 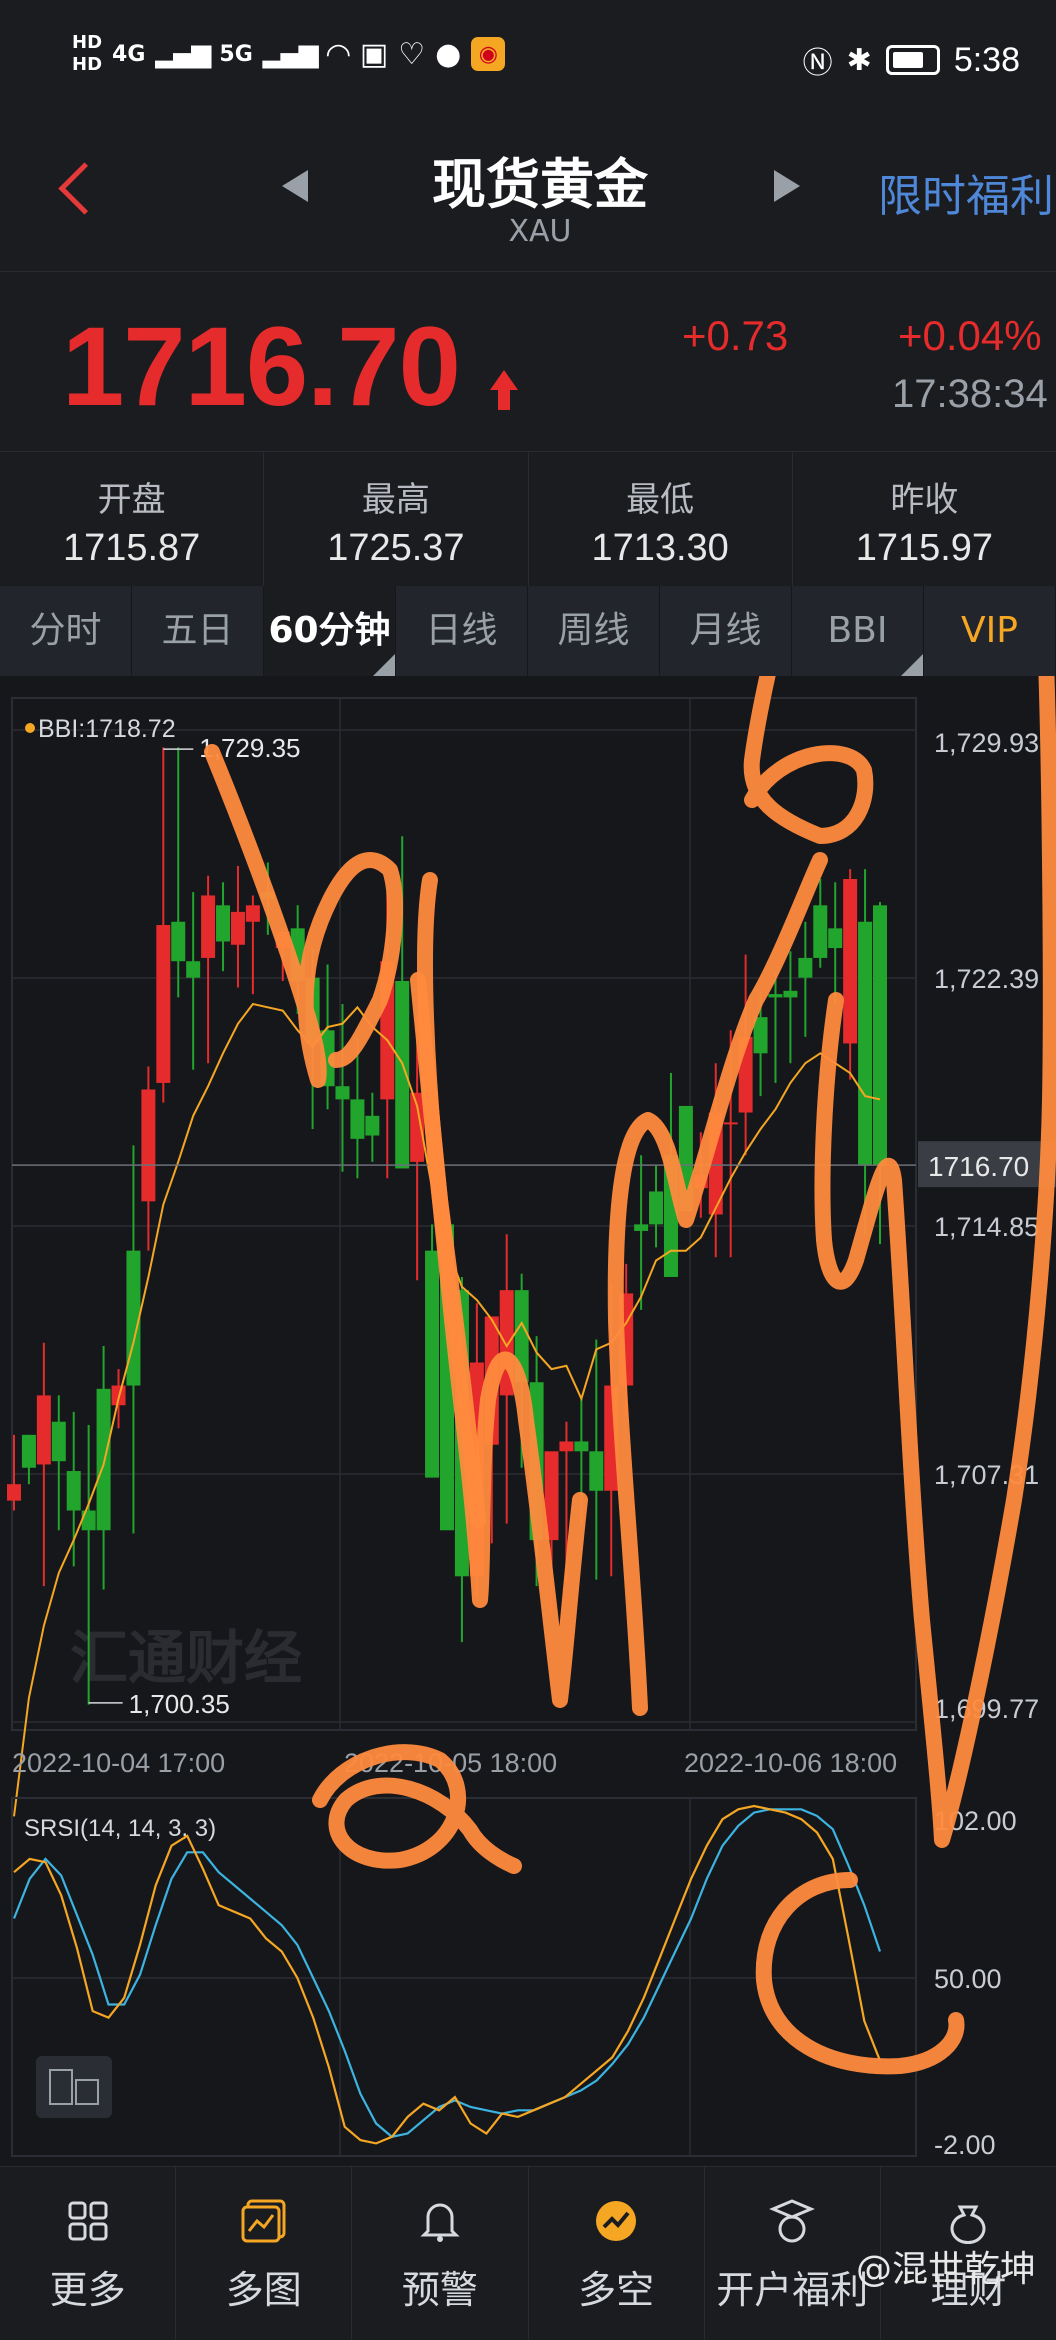 What do you see at coordinates (660, 500) in the screenshot?
I see `stat-label: 最低` at bounding box center [660, 500].